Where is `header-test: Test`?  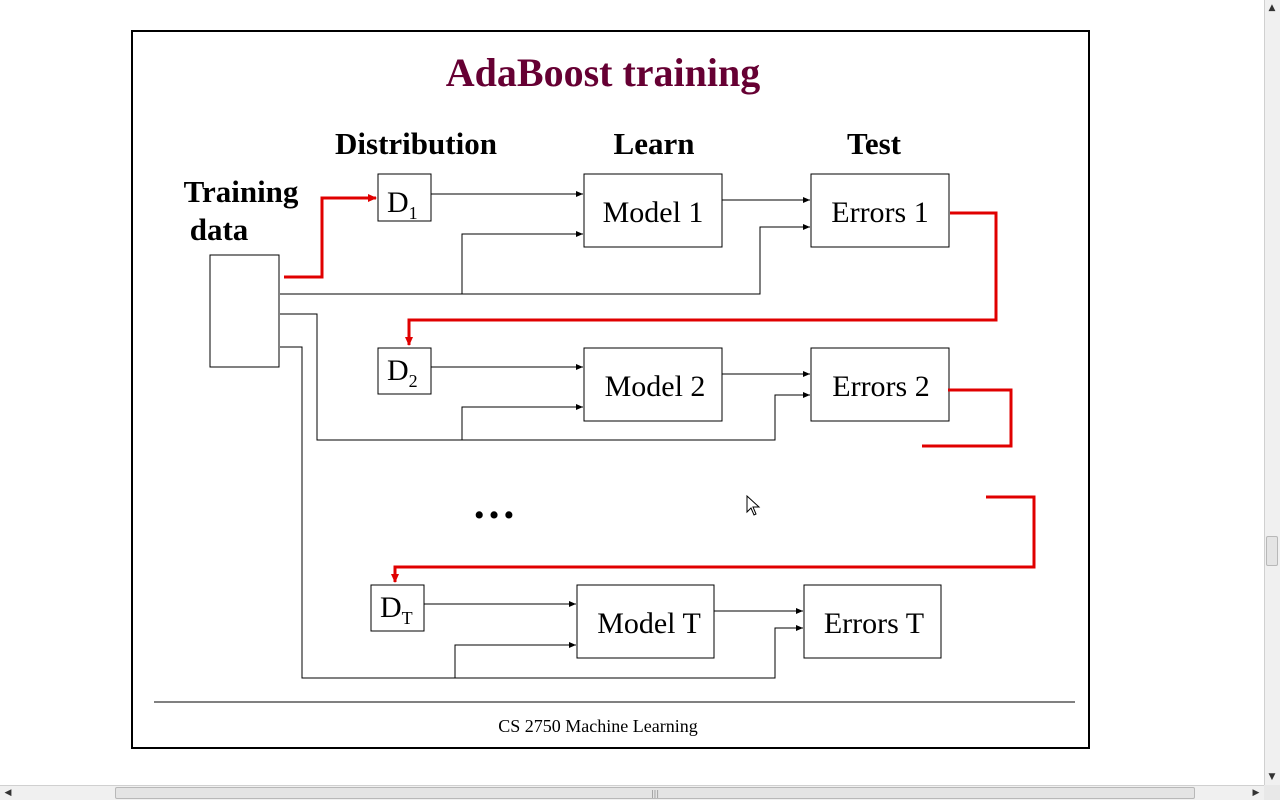 header-test: Test is located at coordinates (874, 143).